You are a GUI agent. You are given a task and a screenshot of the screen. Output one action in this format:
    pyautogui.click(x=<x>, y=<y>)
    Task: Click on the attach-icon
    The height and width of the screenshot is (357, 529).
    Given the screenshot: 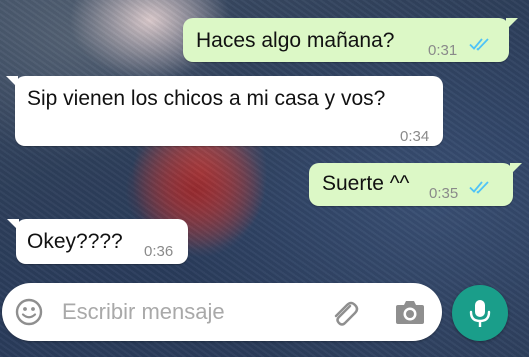 What is the action you would take?
    pyautogui.click(x=344, y=313)
    